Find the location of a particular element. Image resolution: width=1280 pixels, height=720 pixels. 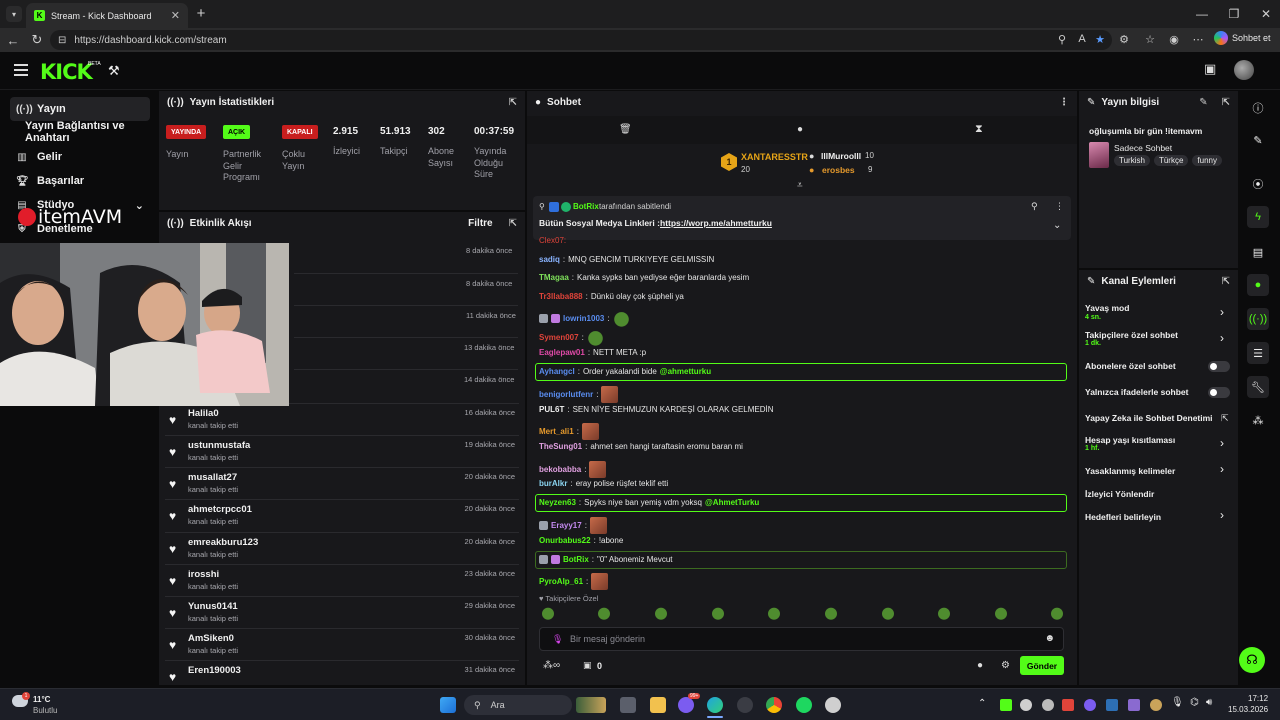

activity-username: irosshi is located at coordinates (203, 574).